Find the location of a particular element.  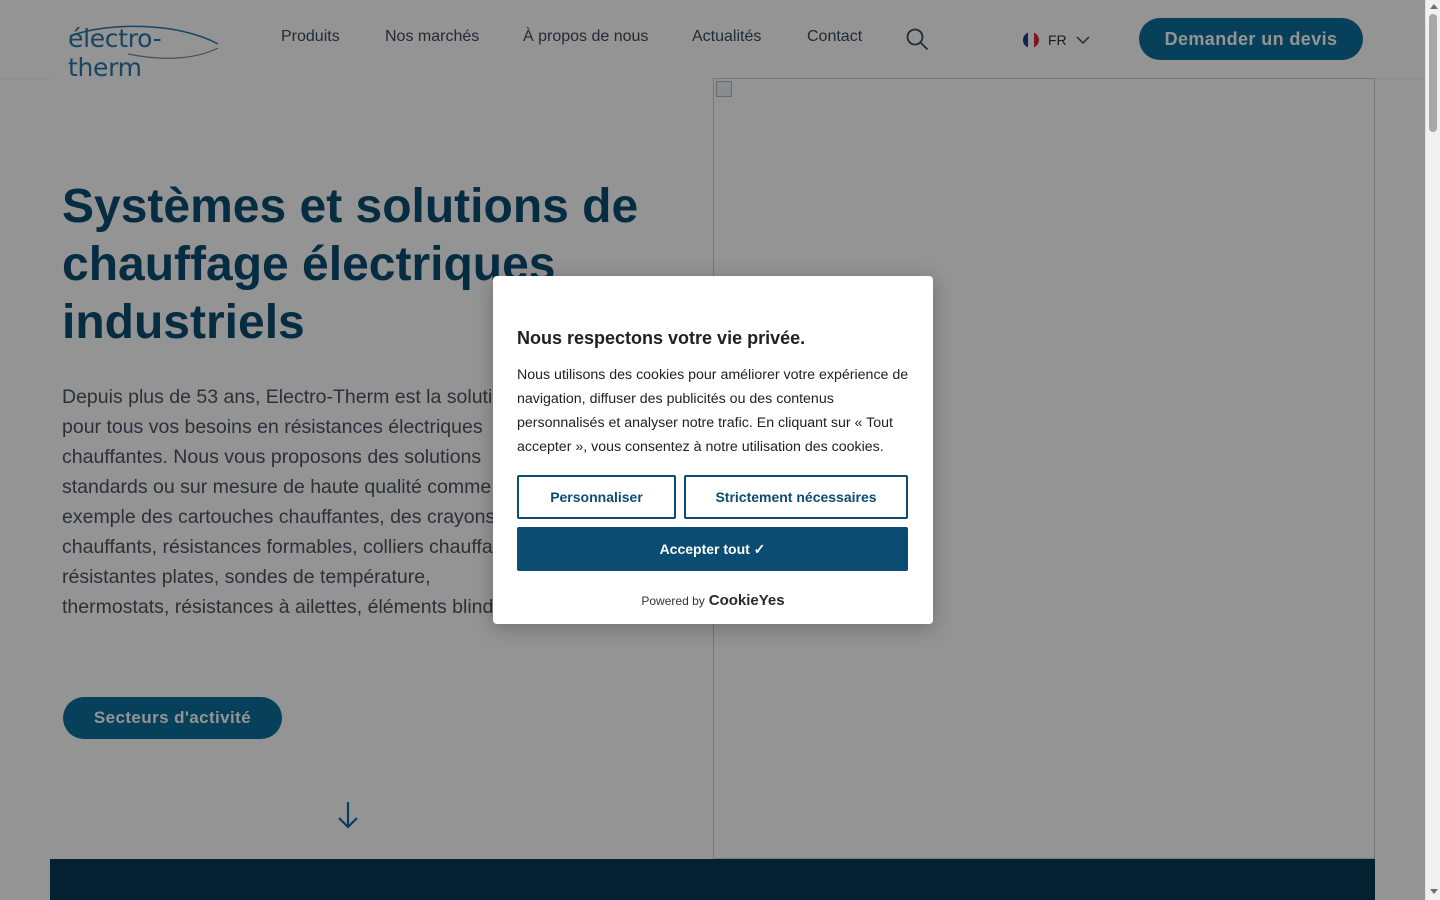

powered-by: Powered by CookieYes is located at coordinates (713, 600).